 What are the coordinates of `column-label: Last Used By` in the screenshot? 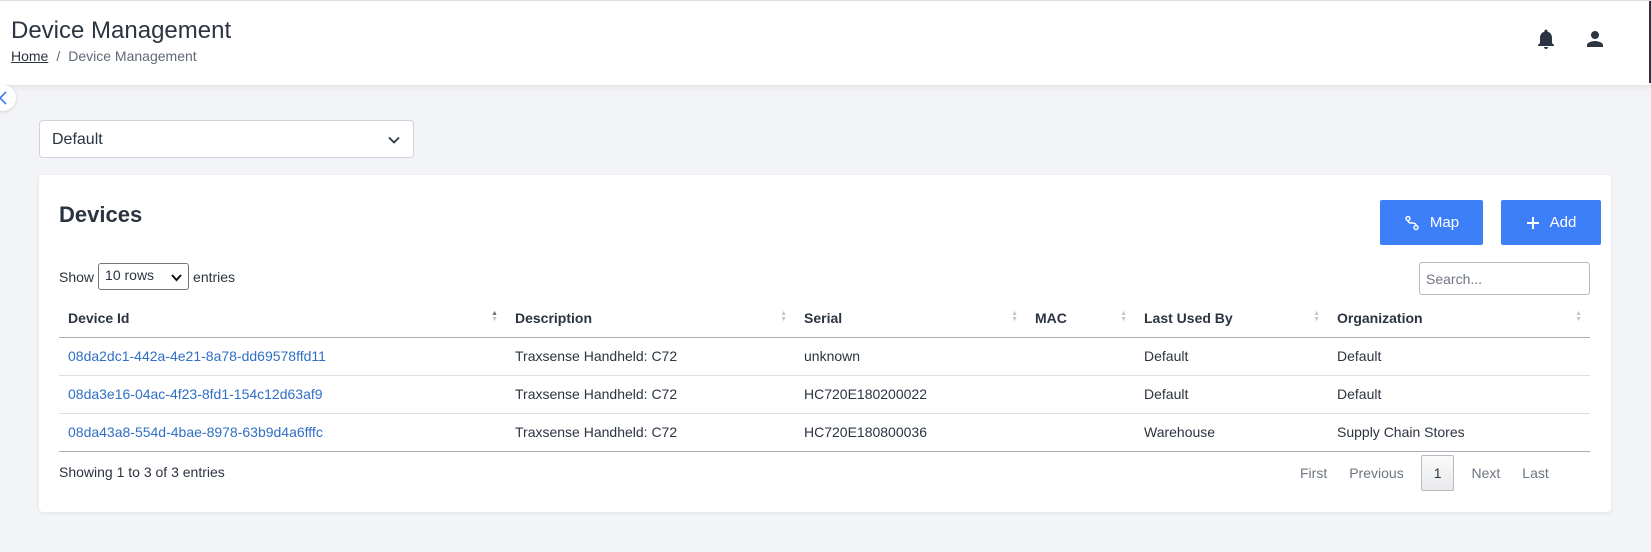 It's located at (1188, 317).